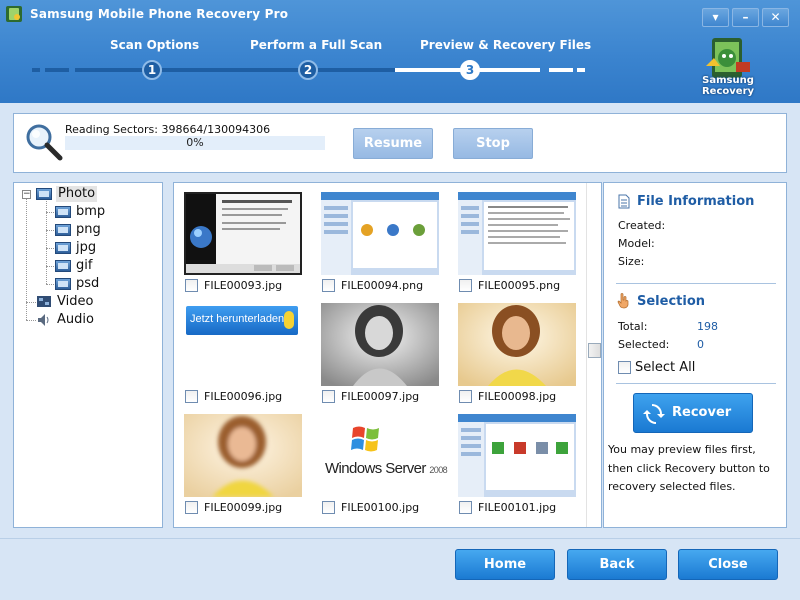  I want to click on step-2-circle: 2, so click(308, 70).